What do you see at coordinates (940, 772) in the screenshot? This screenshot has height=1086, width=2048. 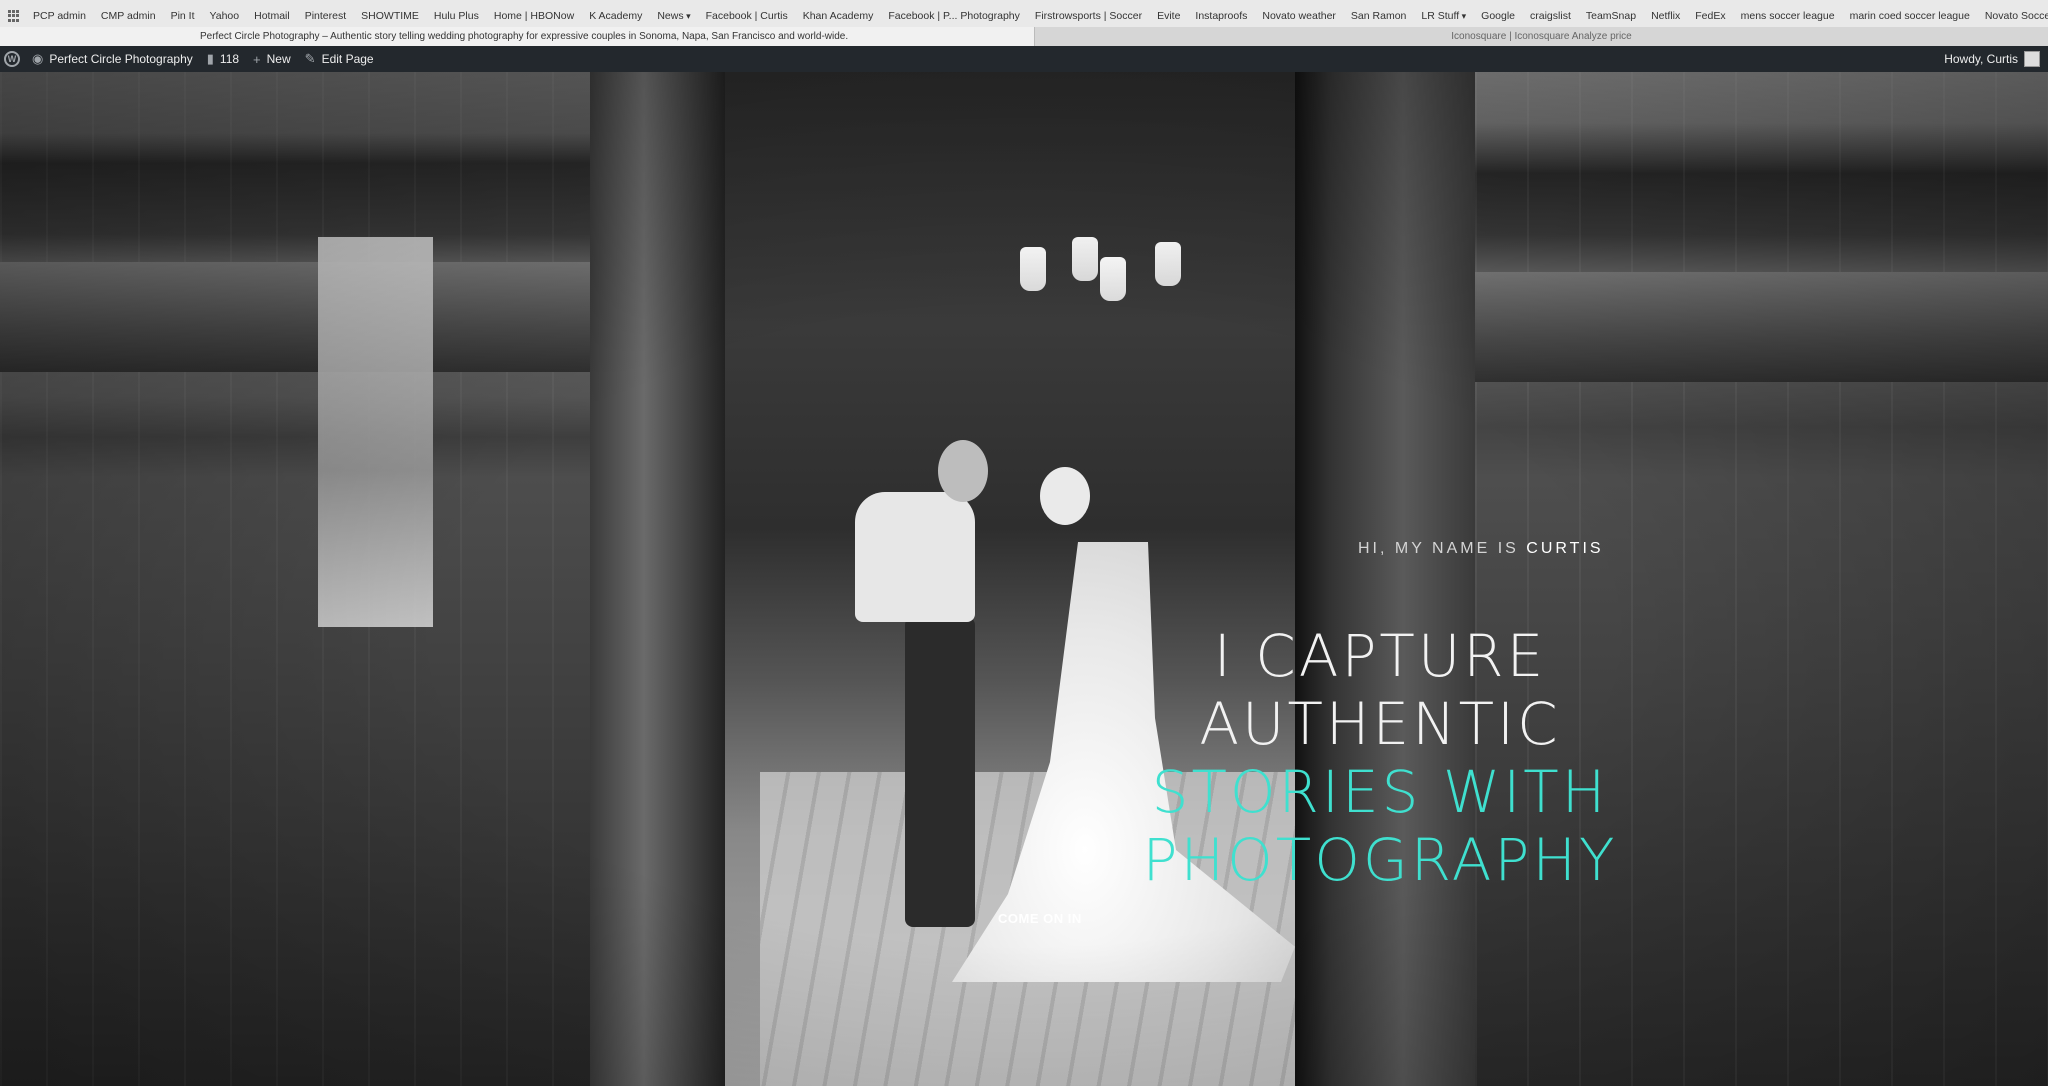 I see `groom-figure-legs` at bounding box center [940, 772].